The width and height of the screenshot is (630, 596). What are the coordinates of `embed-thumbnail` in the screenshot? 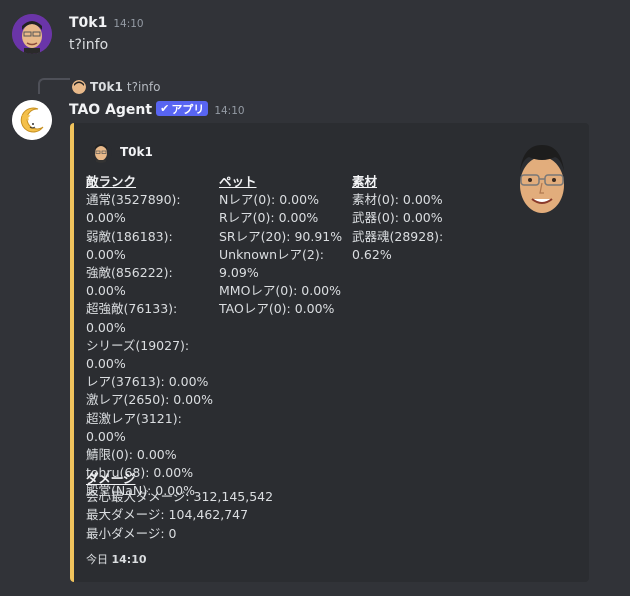 It's located at (542, 180).